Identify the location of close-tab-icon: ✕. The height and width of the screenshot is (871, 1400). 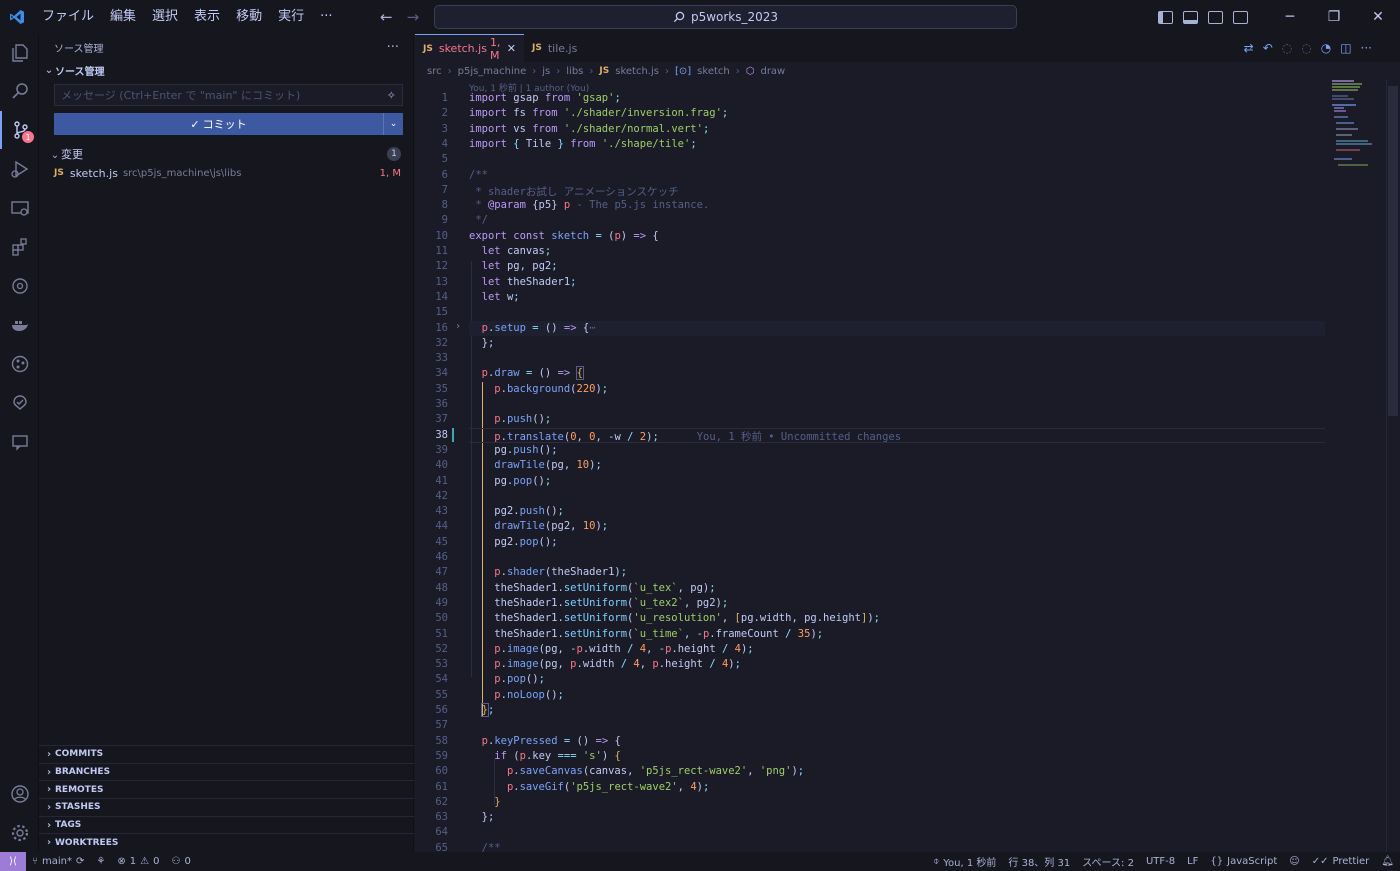
(511, 48).